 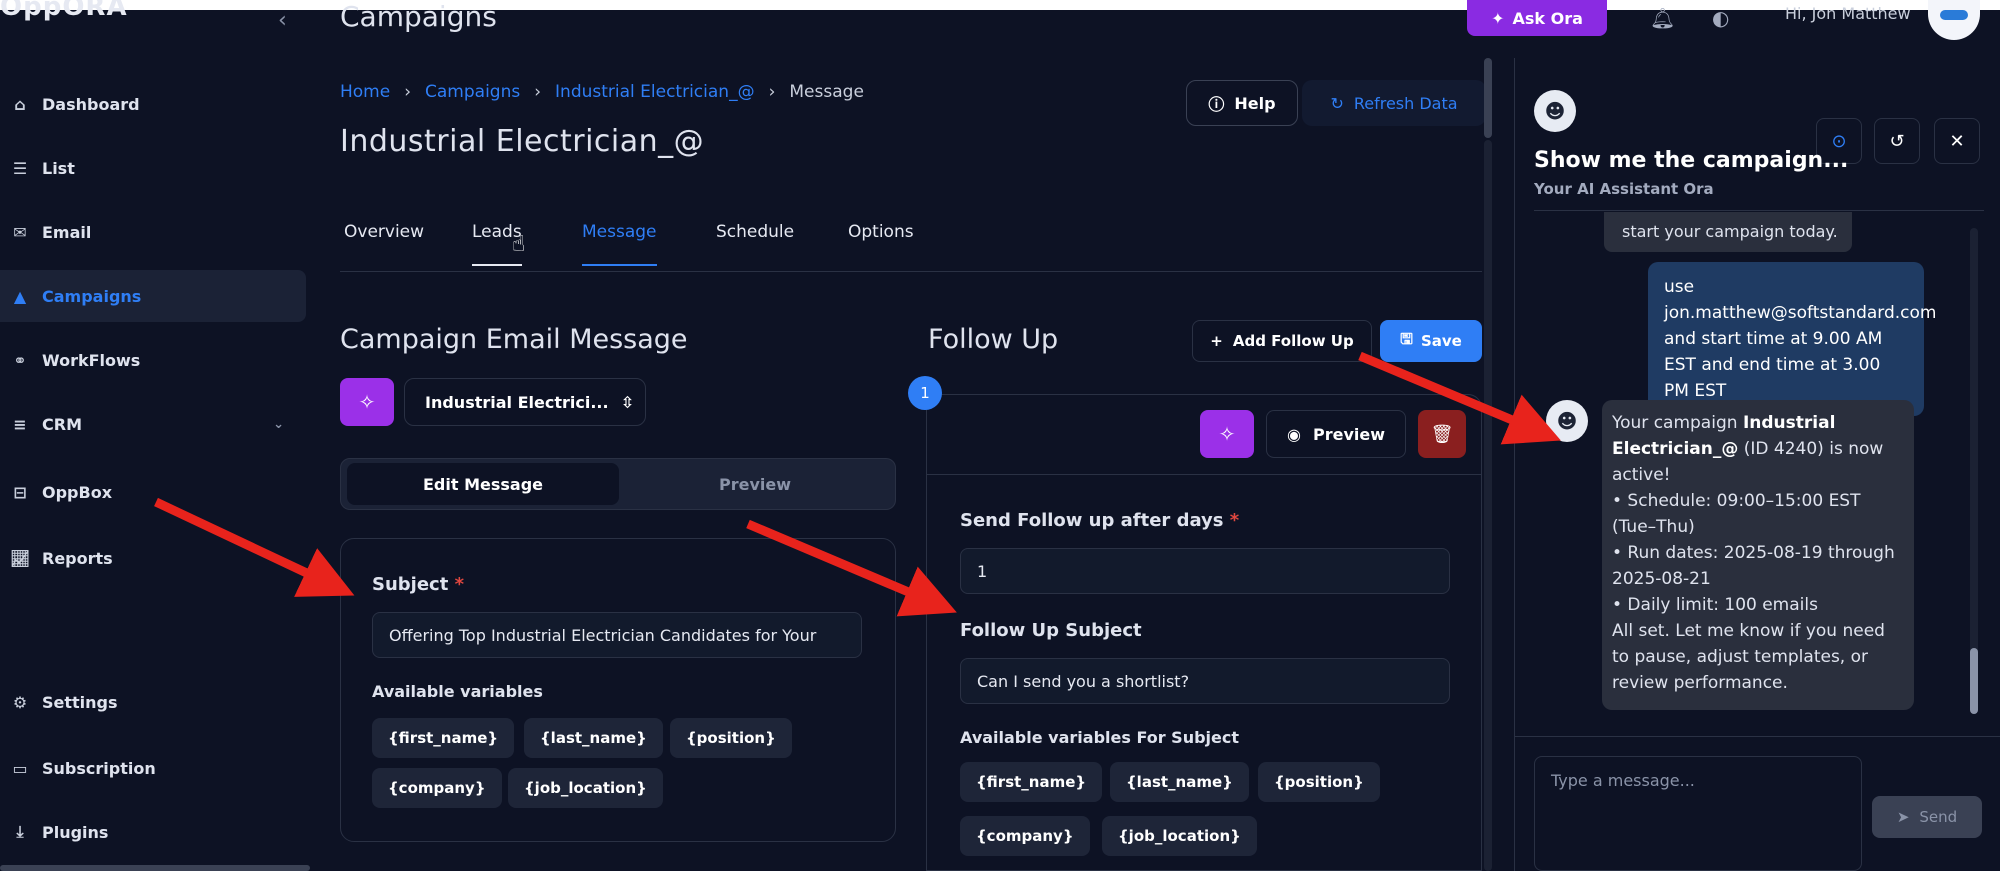 I want to click on send-button: ➤ Send, so click(x=1927, y=817).